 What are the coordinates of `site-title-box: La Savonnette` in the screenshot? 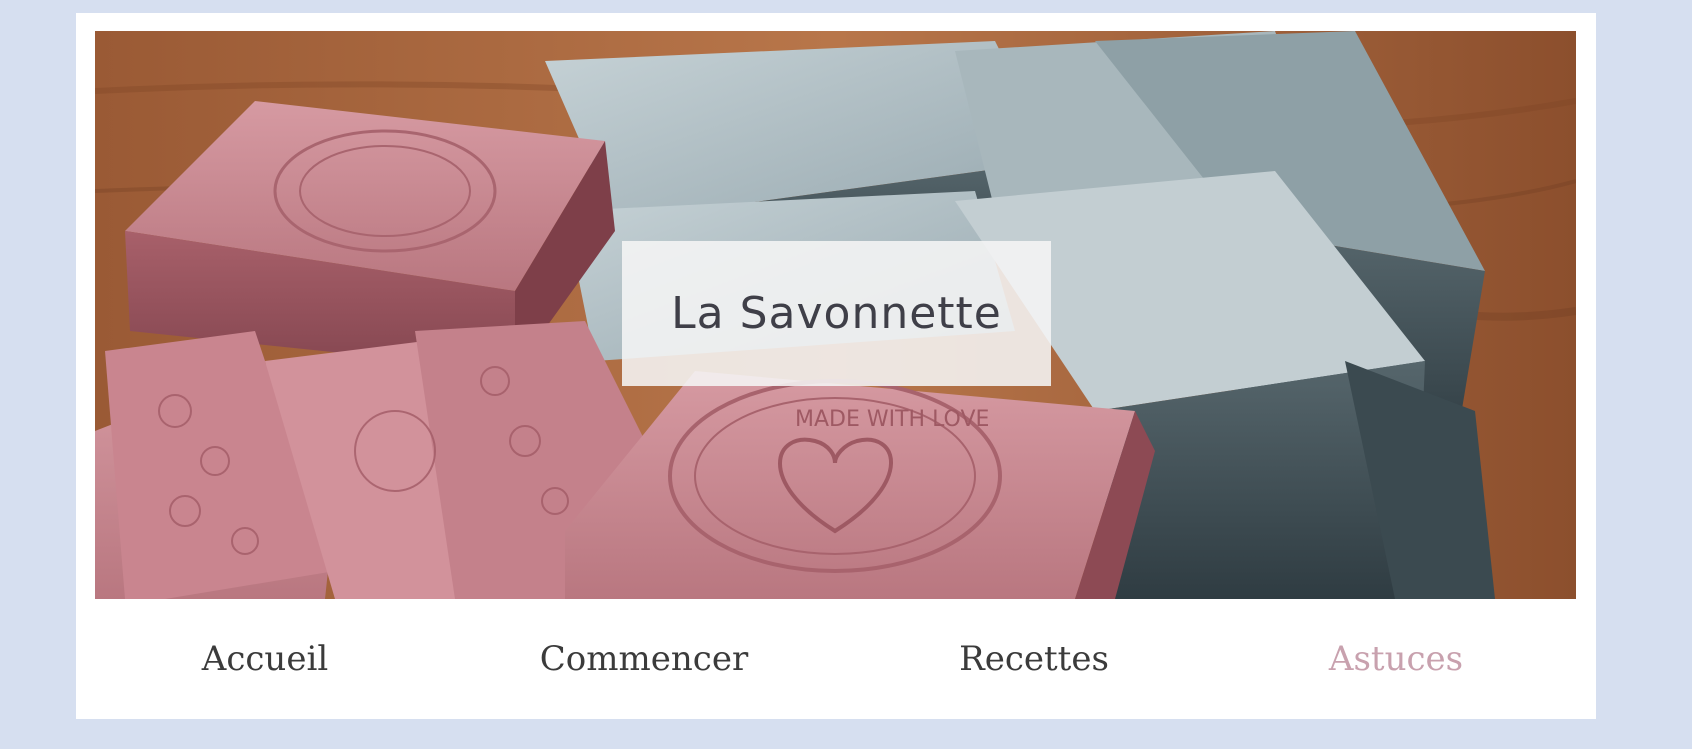 It's located at (836, 313).